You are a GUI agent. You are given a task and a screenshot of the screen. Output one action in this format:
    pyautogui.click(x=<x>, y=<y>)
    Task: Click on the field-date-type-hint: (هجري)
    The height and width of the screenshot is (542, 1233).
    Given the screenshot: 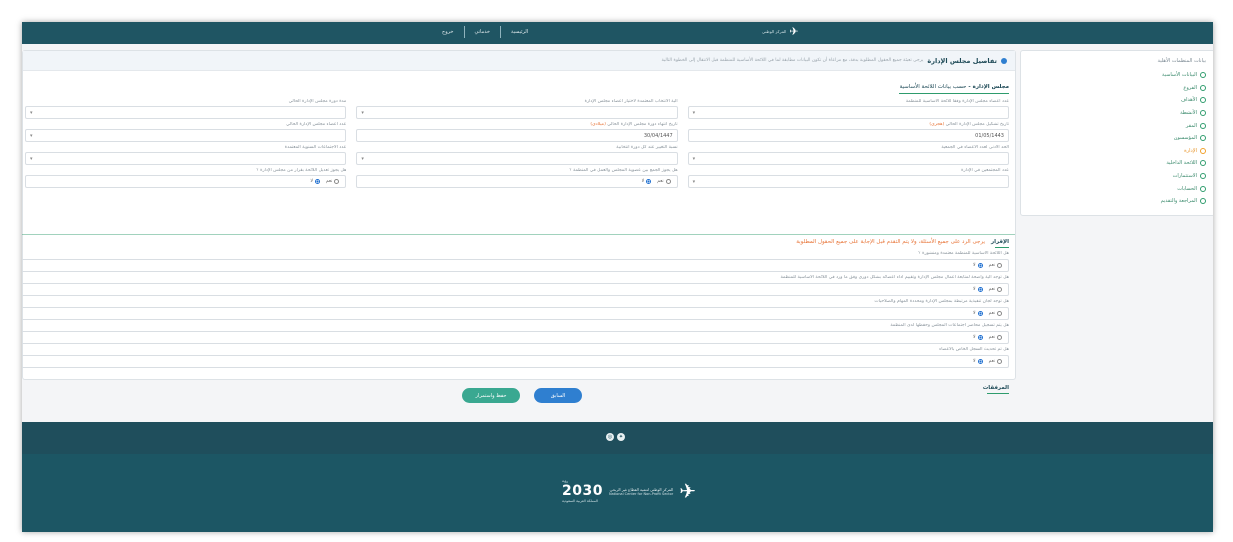 What is the action you would take?
    pyautogui.click(x=937, y=124)
    